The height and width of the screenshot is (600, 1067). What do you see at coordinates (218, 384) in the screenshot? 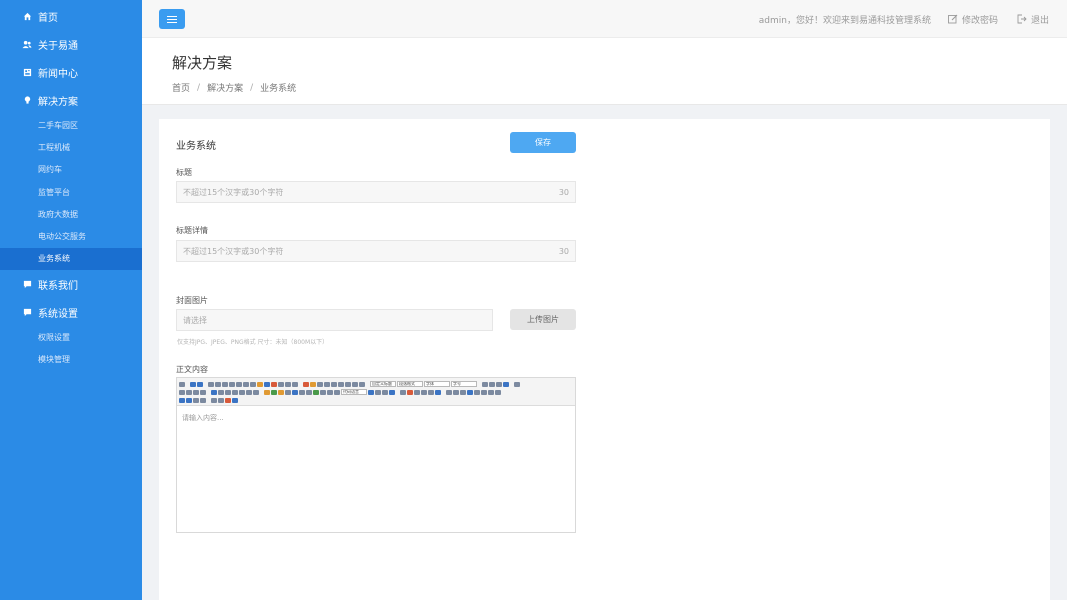
I see `italic-icon` at bounding box center [218, 384].